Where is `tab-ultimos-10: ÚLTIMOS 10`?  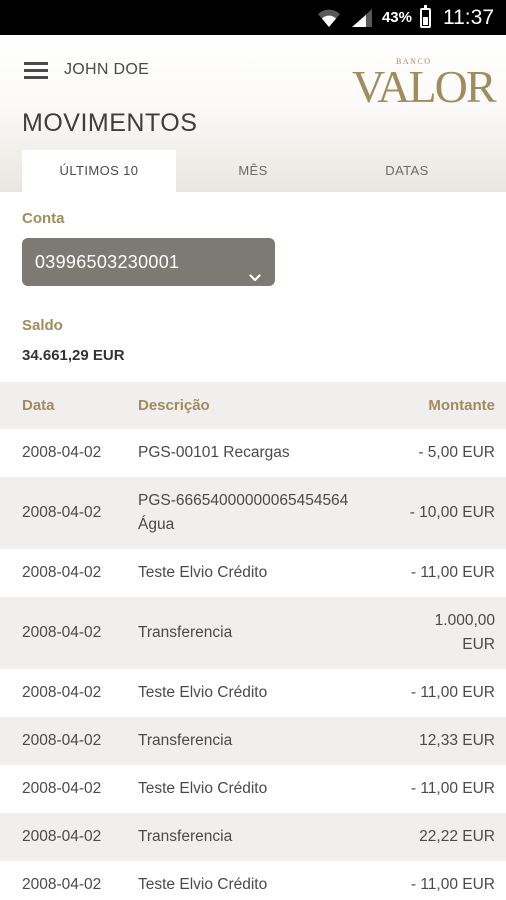 tab-ultimos-10: ÚLTIMOS 10 is located at coordinates (99, 171).